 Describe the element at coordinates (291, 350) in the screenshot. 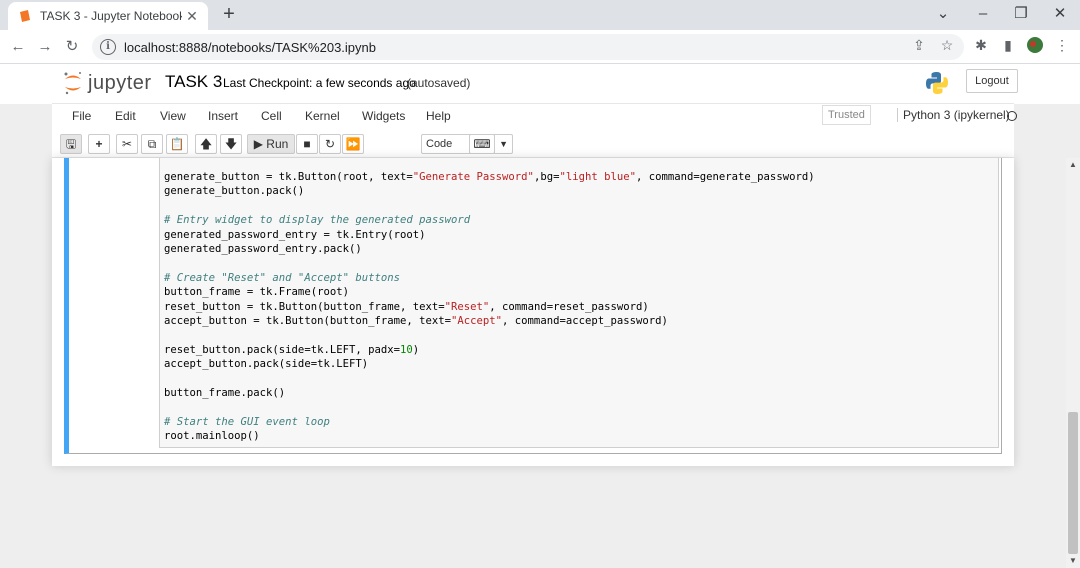

I see `code-line: reset_button.pack(side=tk.LEFT, padx=10)` at that location.